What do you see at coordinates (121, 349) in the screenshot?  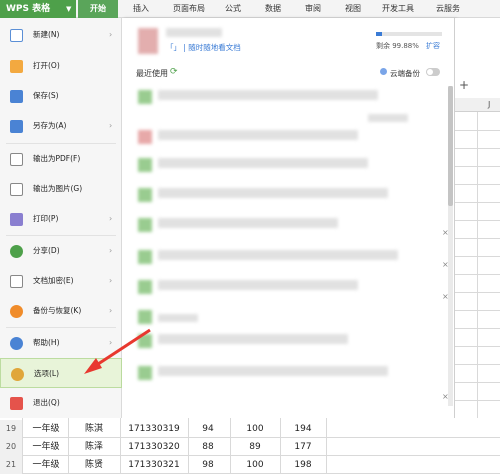 I see `arrow-shaft` at bounding box center [121, 349].